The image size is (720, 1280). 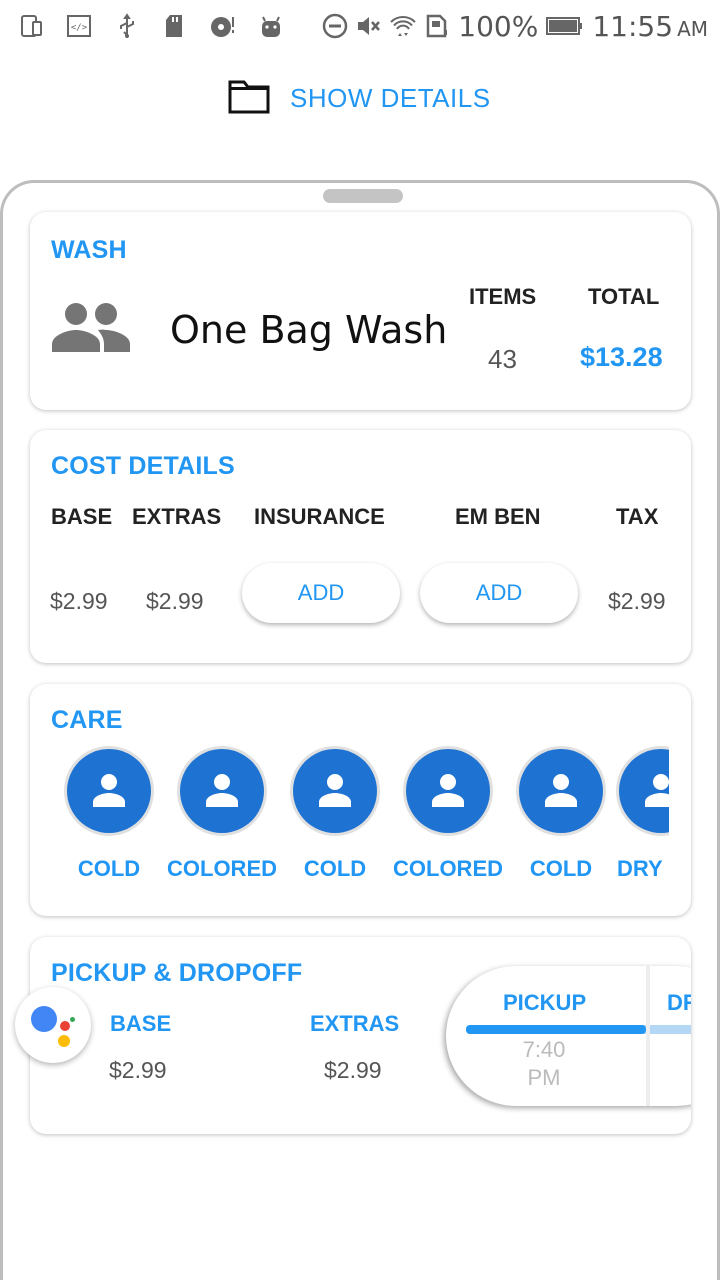 What do you see at coordinates (64, 1041) in the screenshot?
I see `assistant-dot-yellow` at bounding box center [64, 1041].